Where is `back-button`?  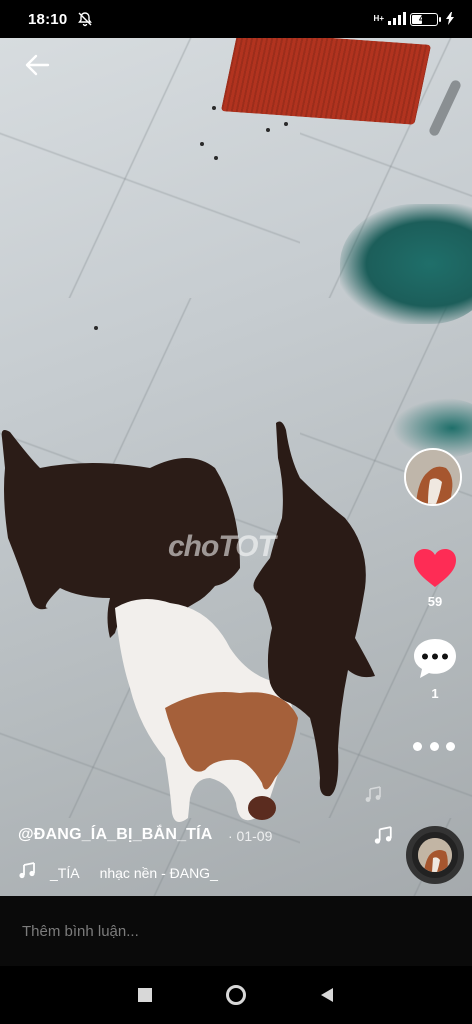 back-button is located at coordinates (37, 65).